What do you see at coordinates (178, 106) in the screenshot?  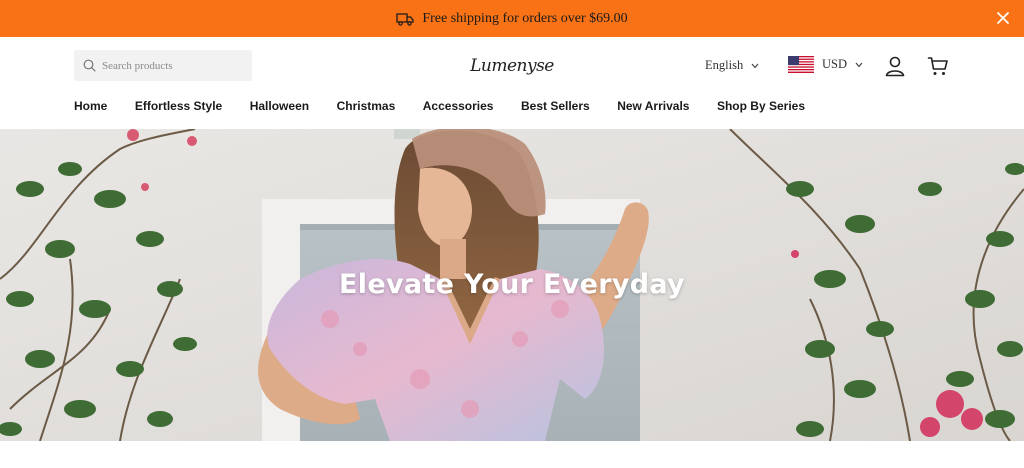 I see `nav-item-effortless-style: Effortless Style` at bounding box center [178, 106].